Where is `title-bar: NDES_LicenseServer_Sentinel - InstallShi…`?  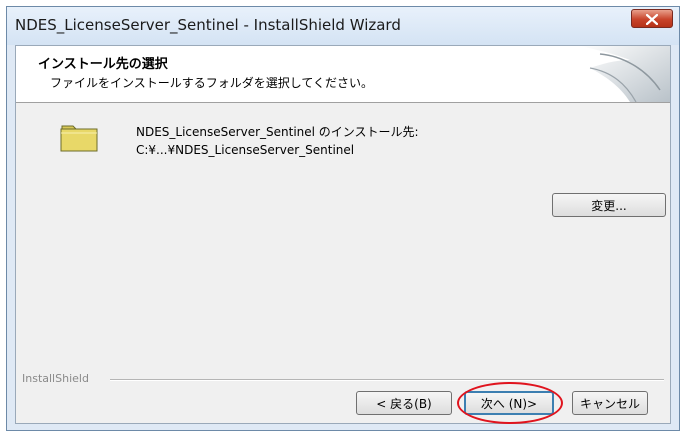
title-bar: NDES_LicenseServer_Sentinel - InstallShi… is located at coordinates (343, 26).